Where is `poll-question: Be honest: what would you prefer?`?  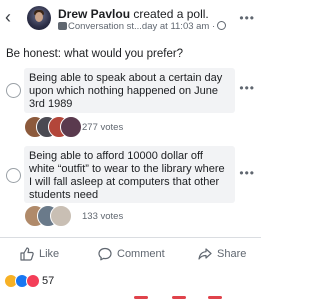 poll-question: Be honest: what would you prefer? is located at coordinates (95, 54).